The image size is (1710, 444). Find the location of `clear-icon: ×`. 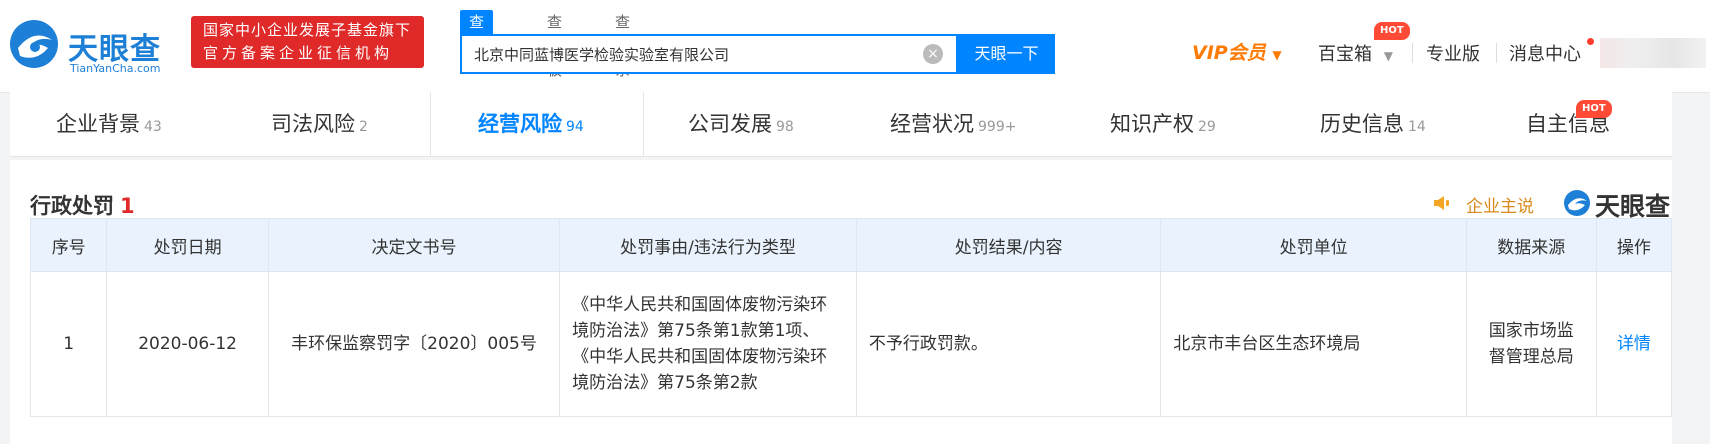

clear-icon: × is located at coordinates (933, 54).